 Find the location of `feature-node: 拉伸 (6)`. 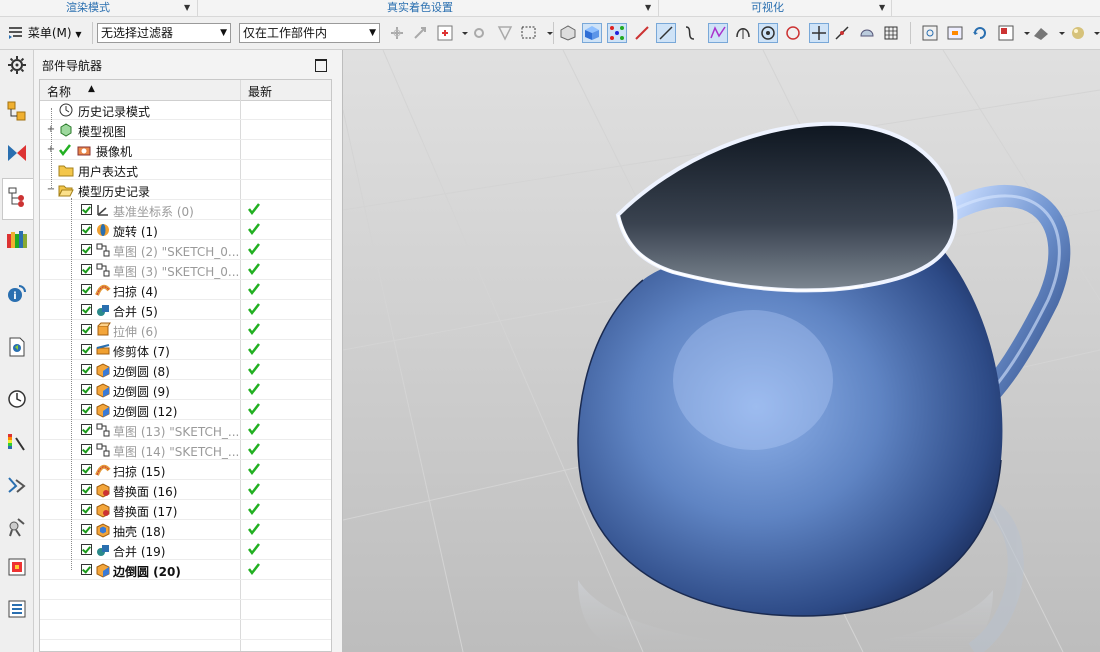

feature-node: 拉伸 (6) is located at coordinates (185, 330).